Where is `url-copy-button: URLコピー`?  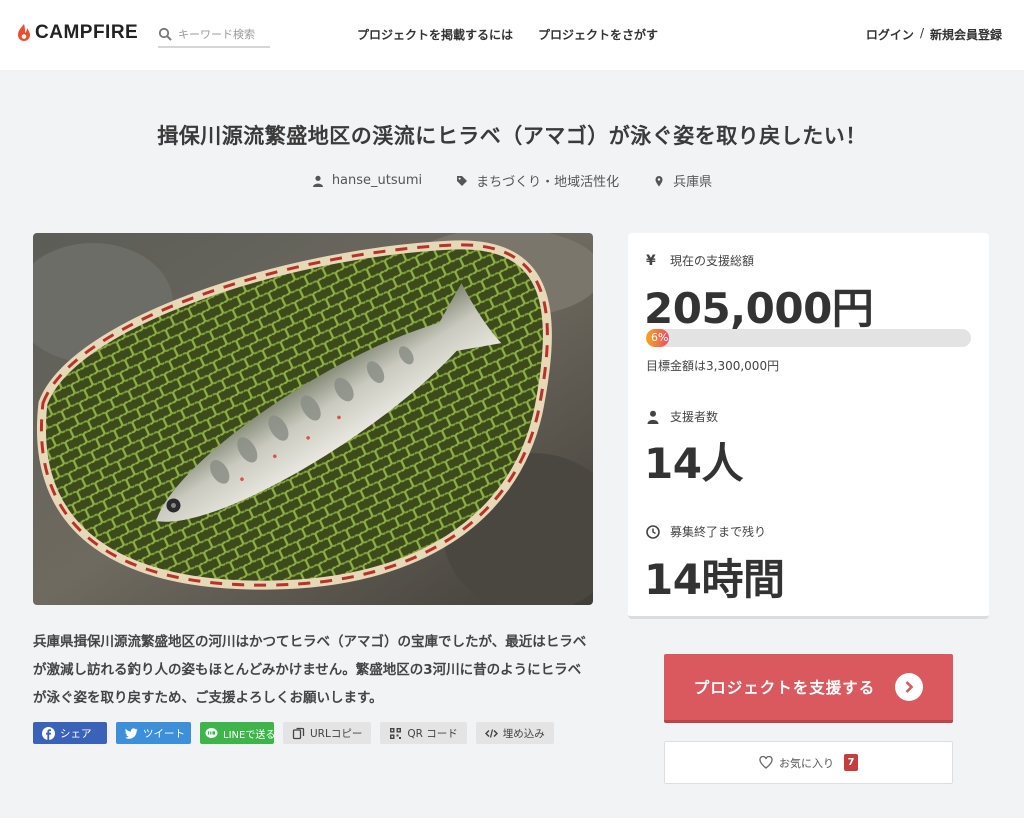 url-copy-button: URLコピー is located at coordinates (327, 733).